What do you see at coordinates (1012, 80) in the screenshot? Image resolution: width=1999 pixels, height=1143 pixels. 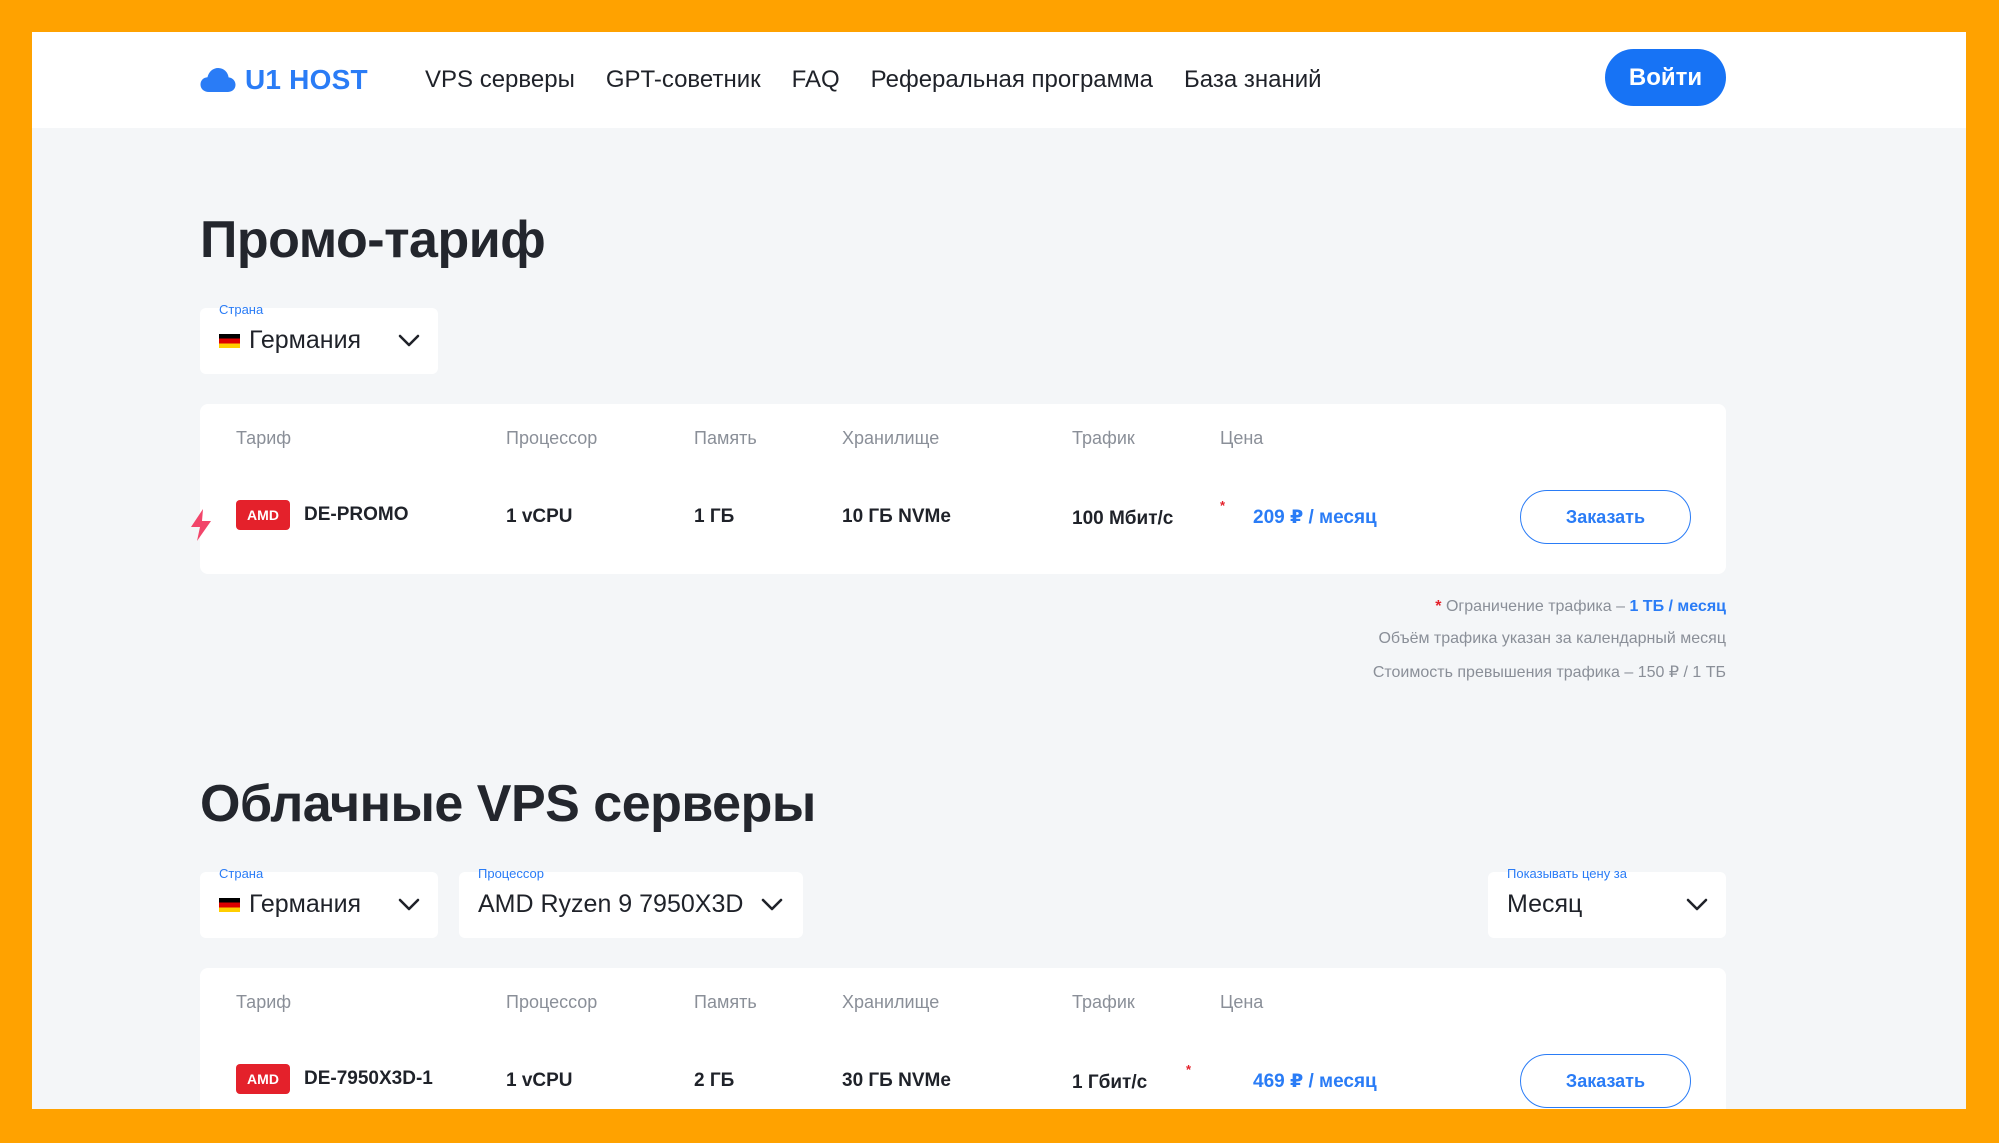 I see `nav-item-referral: Реферальная программа` at bounding box center [1012, 80].